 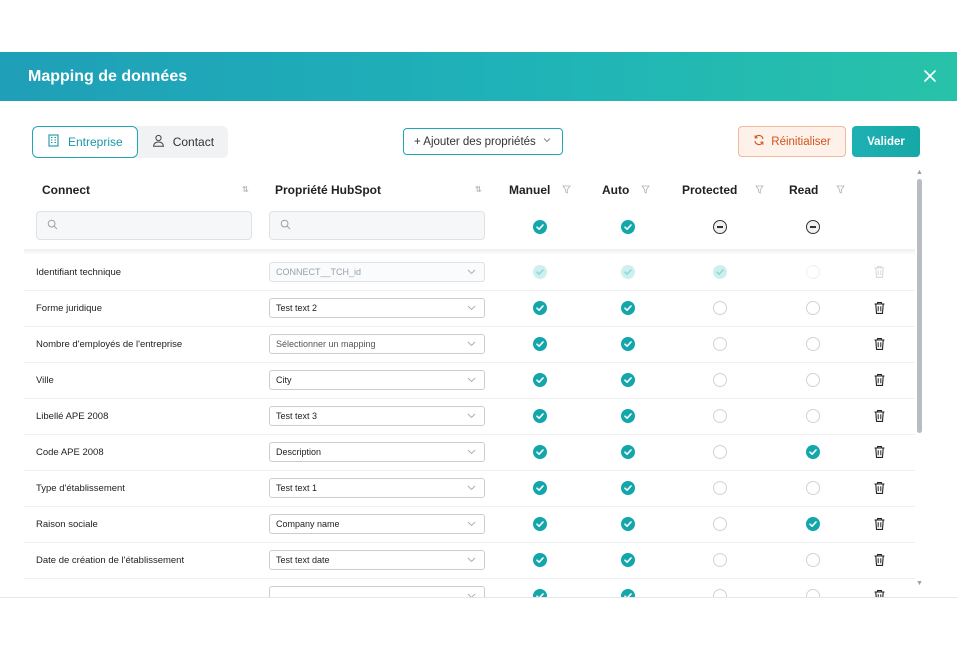 I want to click on reset-label: Réinitialiser, so click(x=801, y=141).